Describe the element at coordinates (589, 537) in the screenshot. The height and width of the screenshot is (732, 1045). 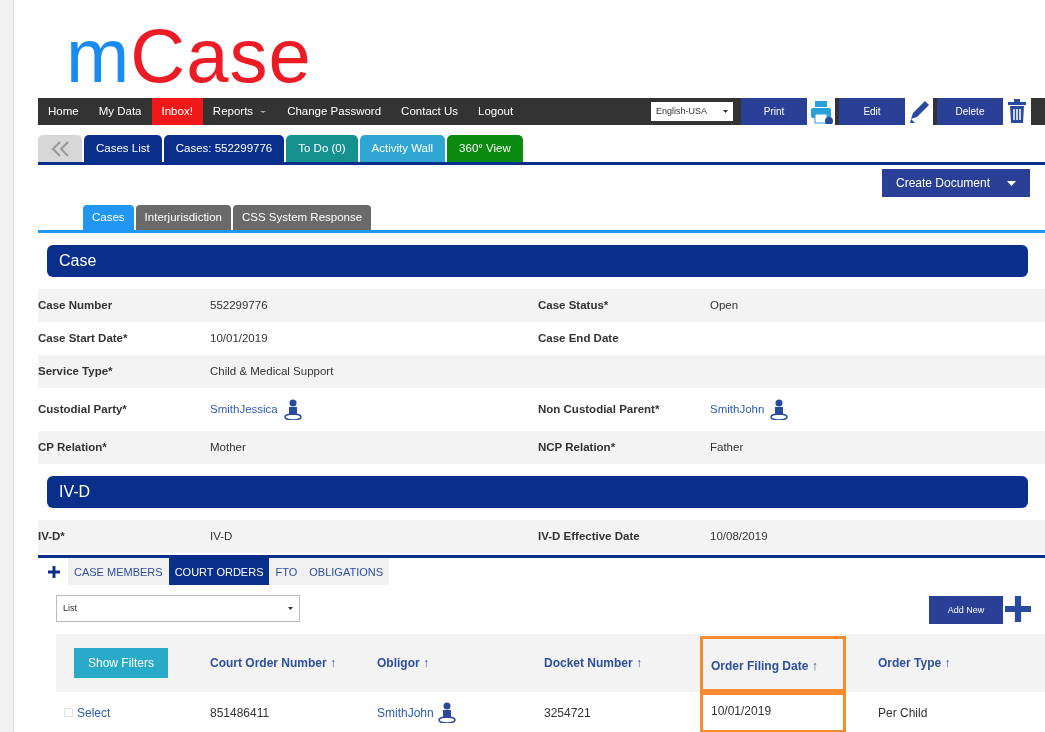
I see `field-label: IV-D Effective Date` at that location.